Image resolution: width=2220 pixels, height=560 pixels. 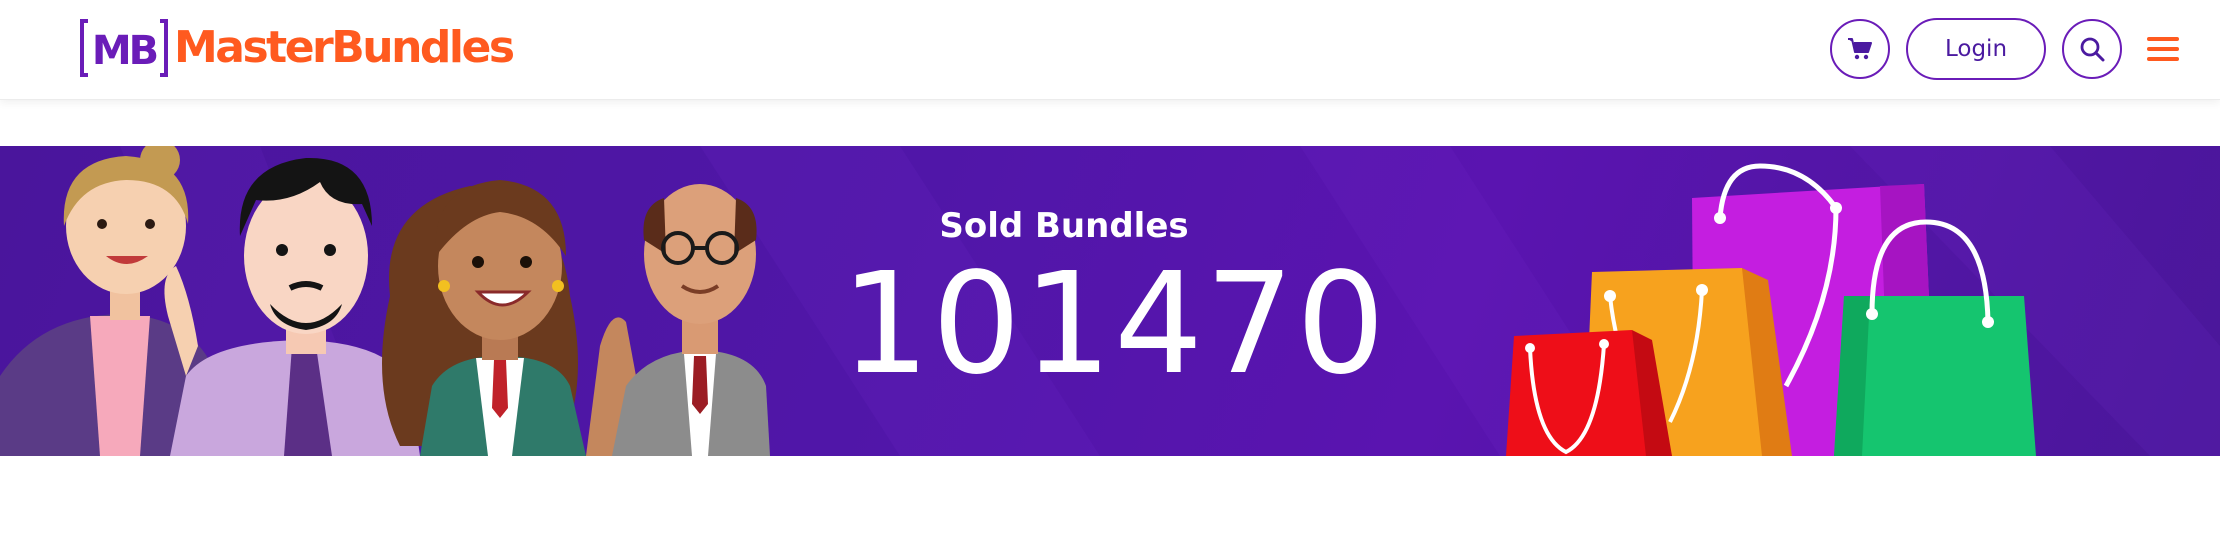 I want to click on logo-link: MB MasterBundles, so click(x=297, y=48).